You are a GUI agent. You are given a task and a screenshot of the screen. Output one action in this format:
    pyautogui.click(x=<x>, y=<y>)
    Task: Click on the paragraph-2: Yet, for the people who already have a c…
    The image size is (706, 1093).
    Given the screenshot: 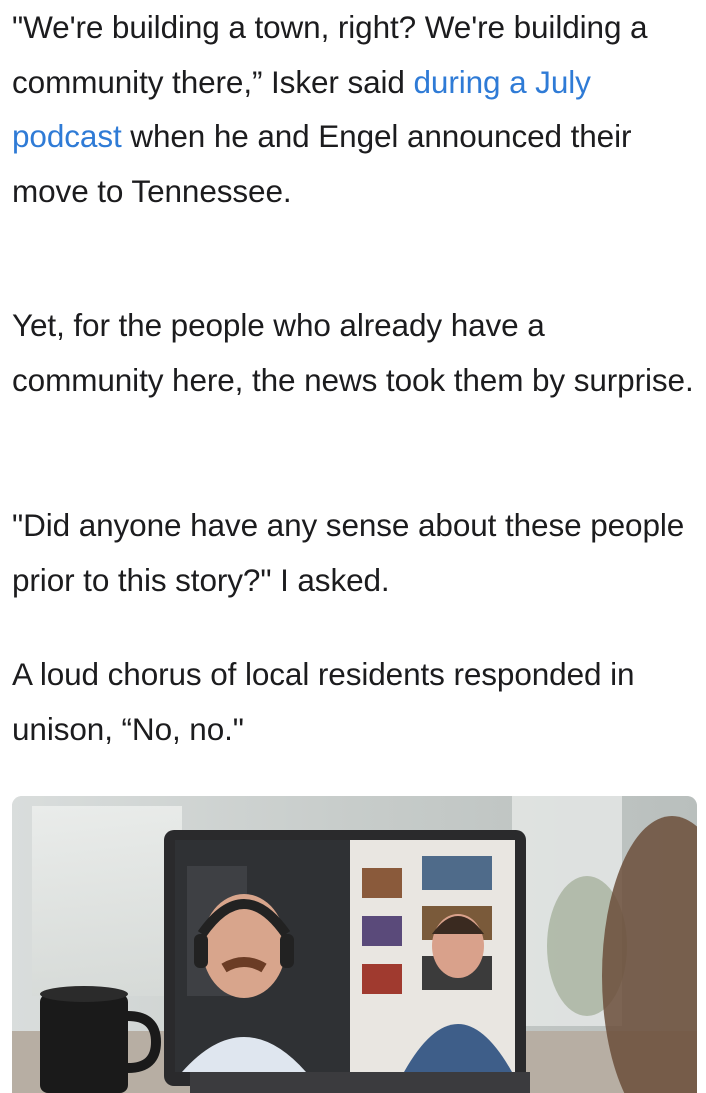 What is the action you would take?
    pyautogui.click(x=353, y=352)
    